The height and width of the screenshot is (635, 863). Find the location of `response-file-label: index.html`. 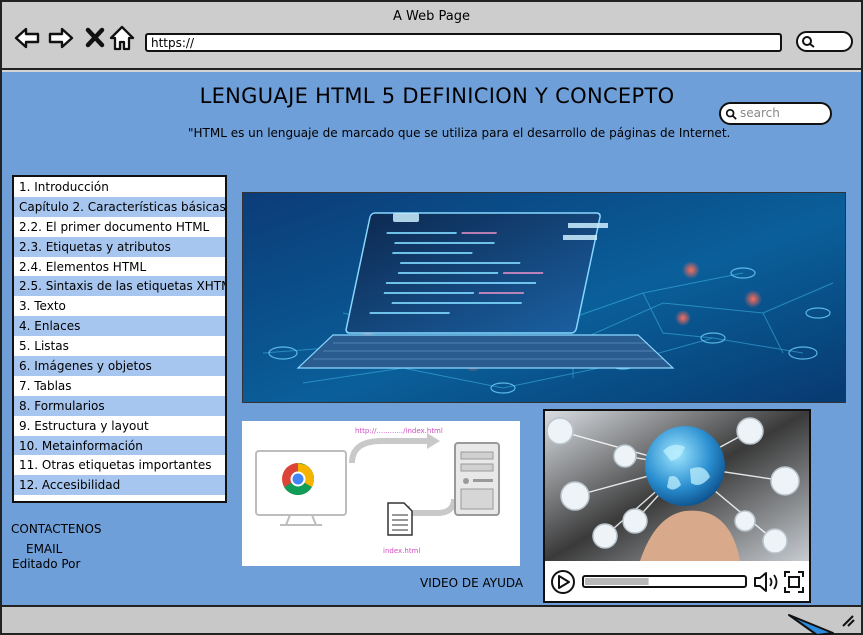

response-file-label: index.html is located at coordinates (401, 551).